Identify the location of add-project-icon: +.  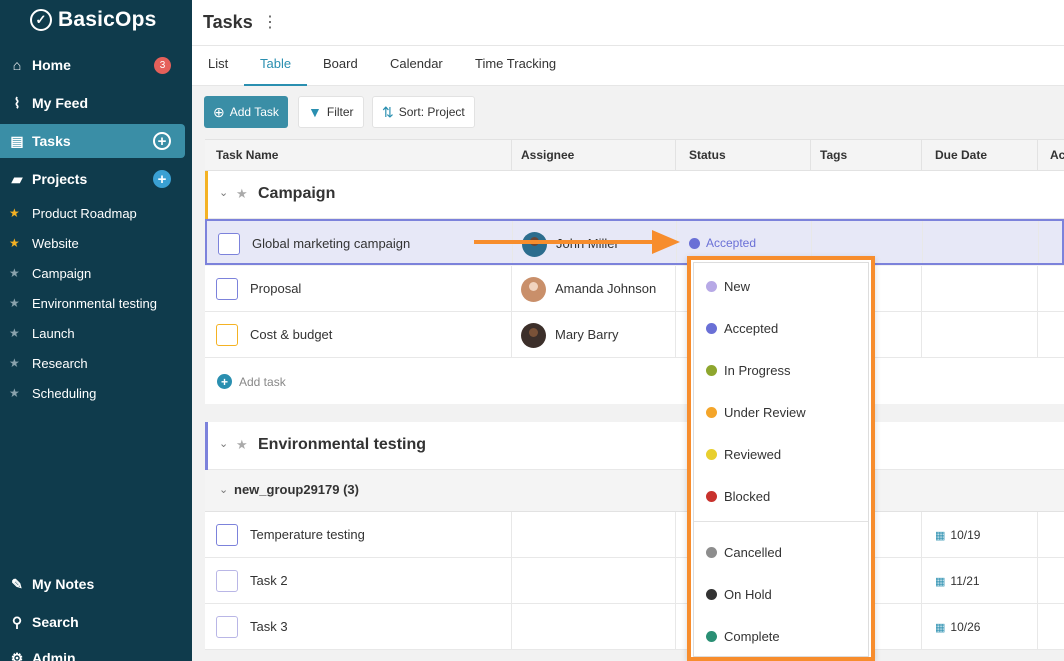
(162, 179).